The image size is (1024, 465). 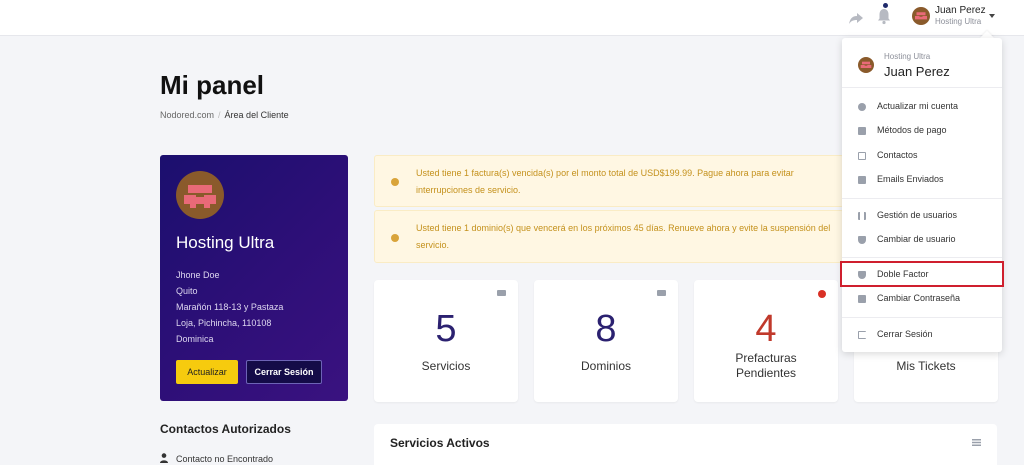 I want to click on menu-item-user-management: Gestión de usuarios, so click(x=922, y=216).